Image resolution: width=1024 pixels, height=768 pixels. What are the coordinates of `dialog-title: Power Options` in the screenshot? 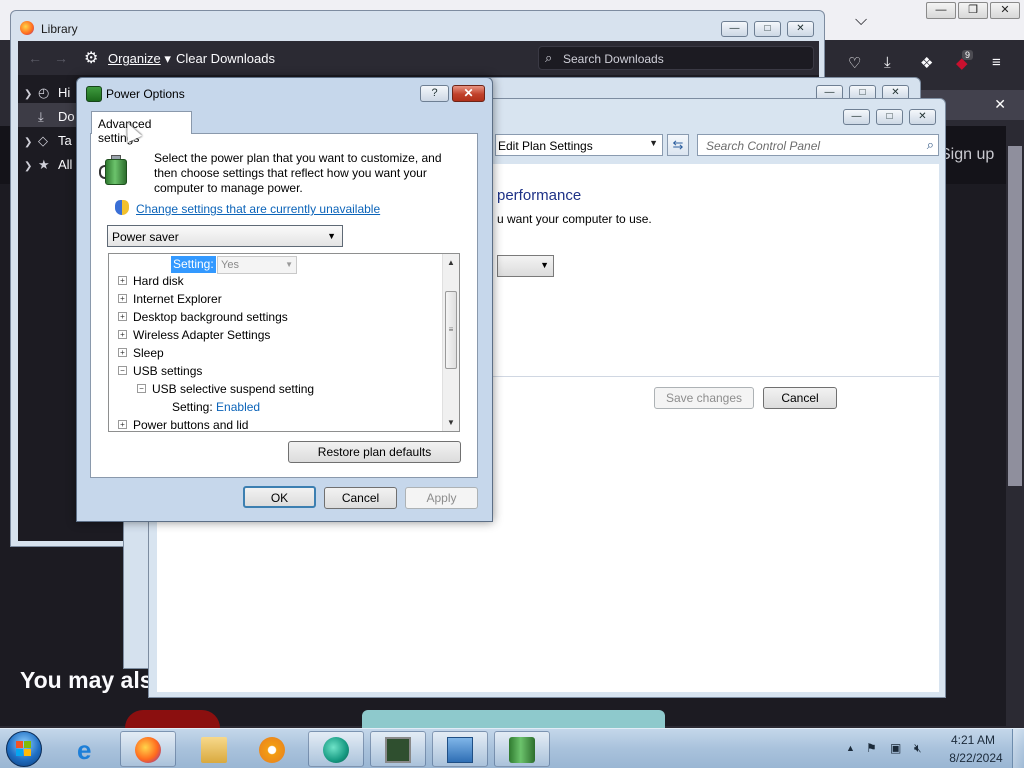 It's located at (145, 94).